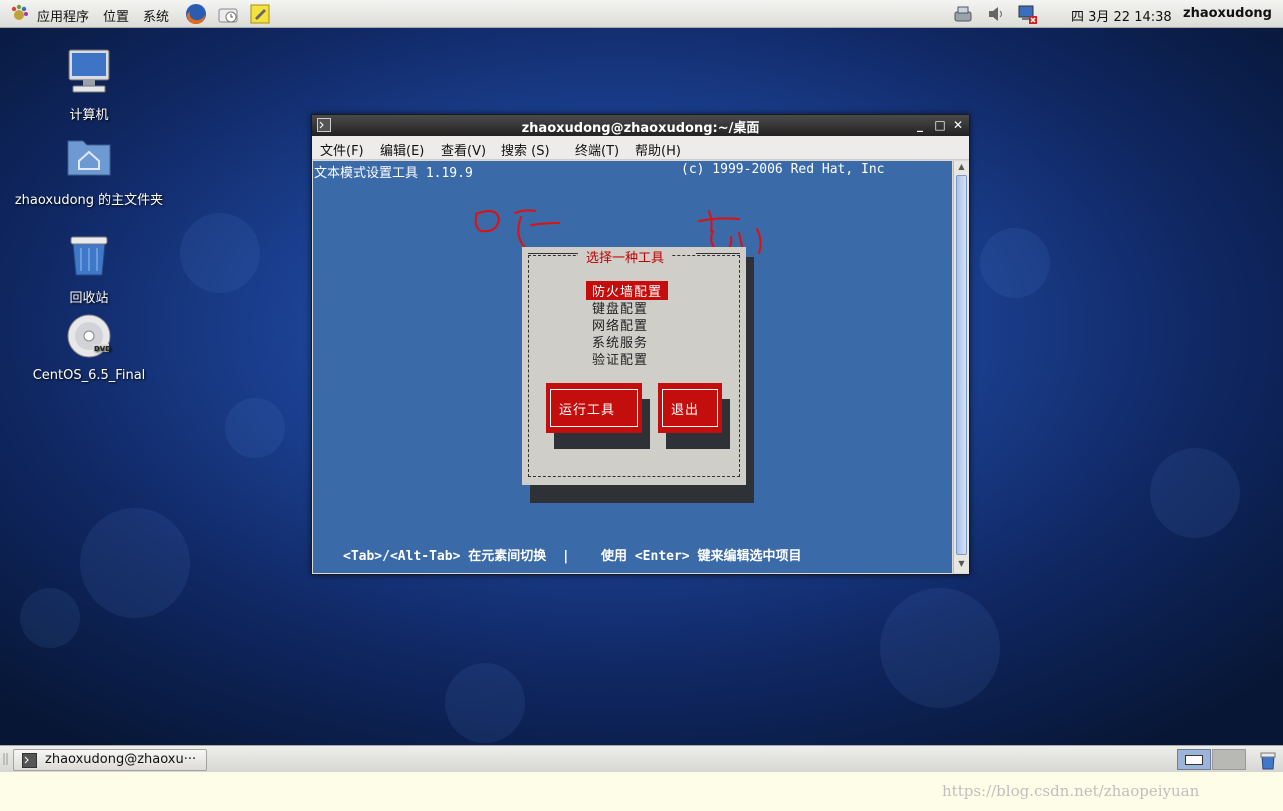 This screenshot has height=811, width=1283. Describe the element at coordinates (19, 14) in the screenshot. I see `gnome-foot-icon` at that location.